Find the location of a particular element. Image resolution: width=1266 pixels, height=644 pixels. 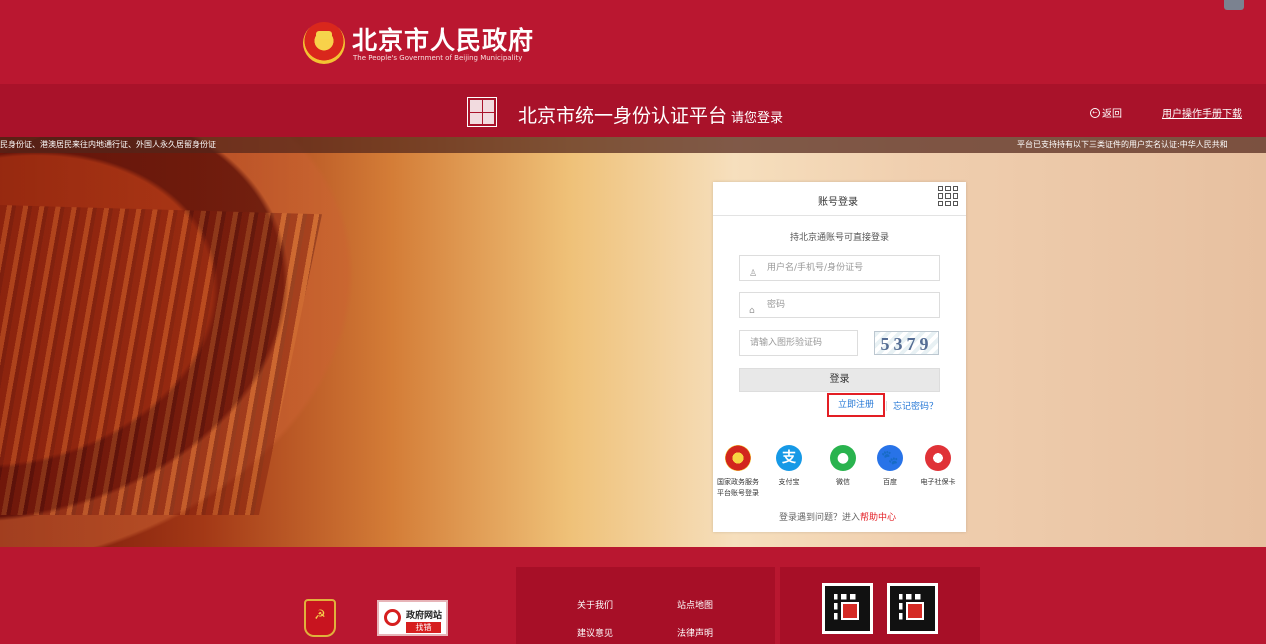

platform-title: 北京市统一身份认证平台 请您登录 is located at coordinates (650, 114).